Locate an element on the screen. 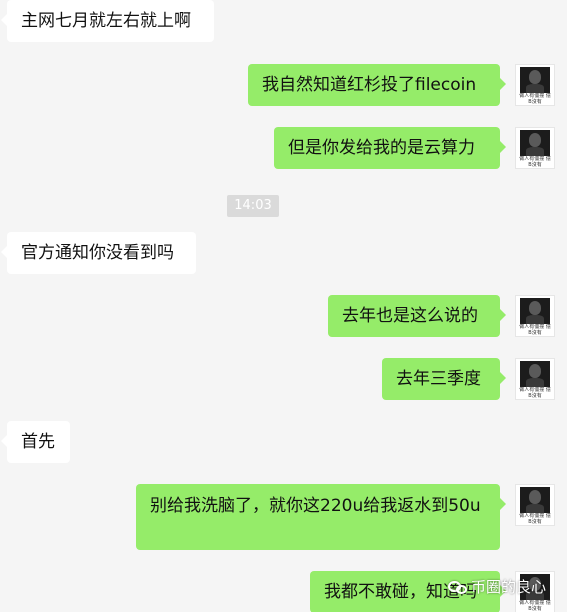 The width and height of the screenshot is (567, 612). message-bubble-outgoing: 但是你发给我的是云算力 is located at coordinates (390, 148).